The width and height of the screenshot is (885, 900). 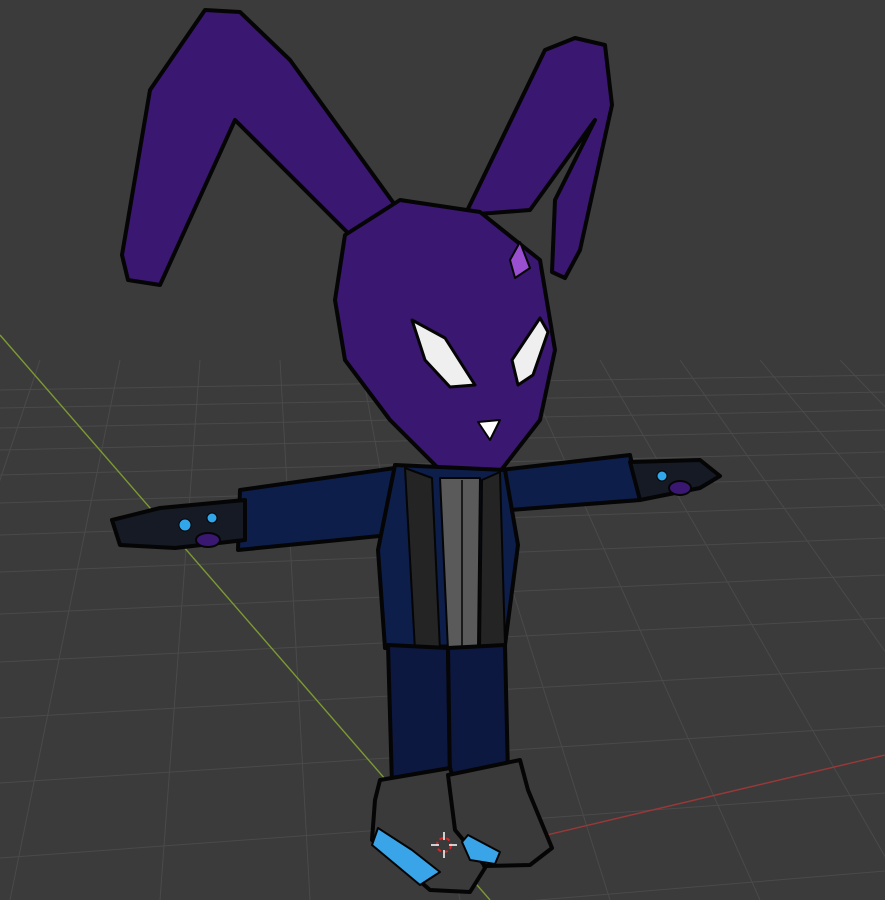 What do you see at coordinates (570, 482) in the screenshot?
I see `right-arm` at bounding box center [570, 482].